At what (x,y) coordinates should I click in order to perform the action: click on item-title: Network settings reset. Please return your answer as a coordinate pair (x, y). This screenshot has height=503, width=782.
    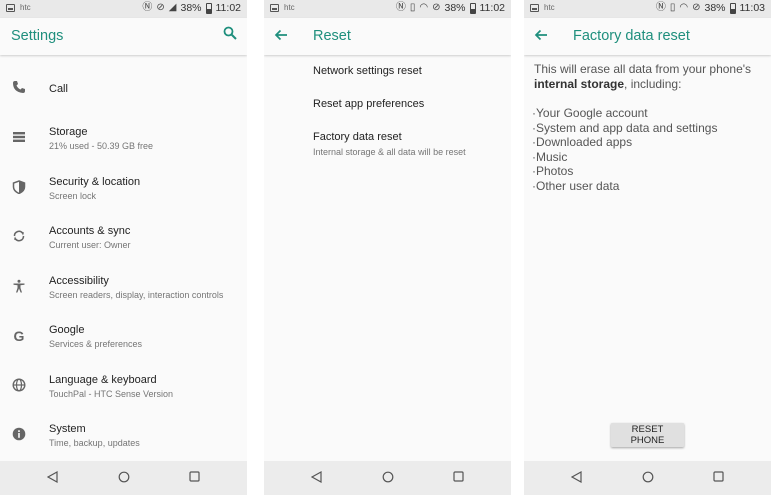
    Looking at the image, I should click on (367, 71).